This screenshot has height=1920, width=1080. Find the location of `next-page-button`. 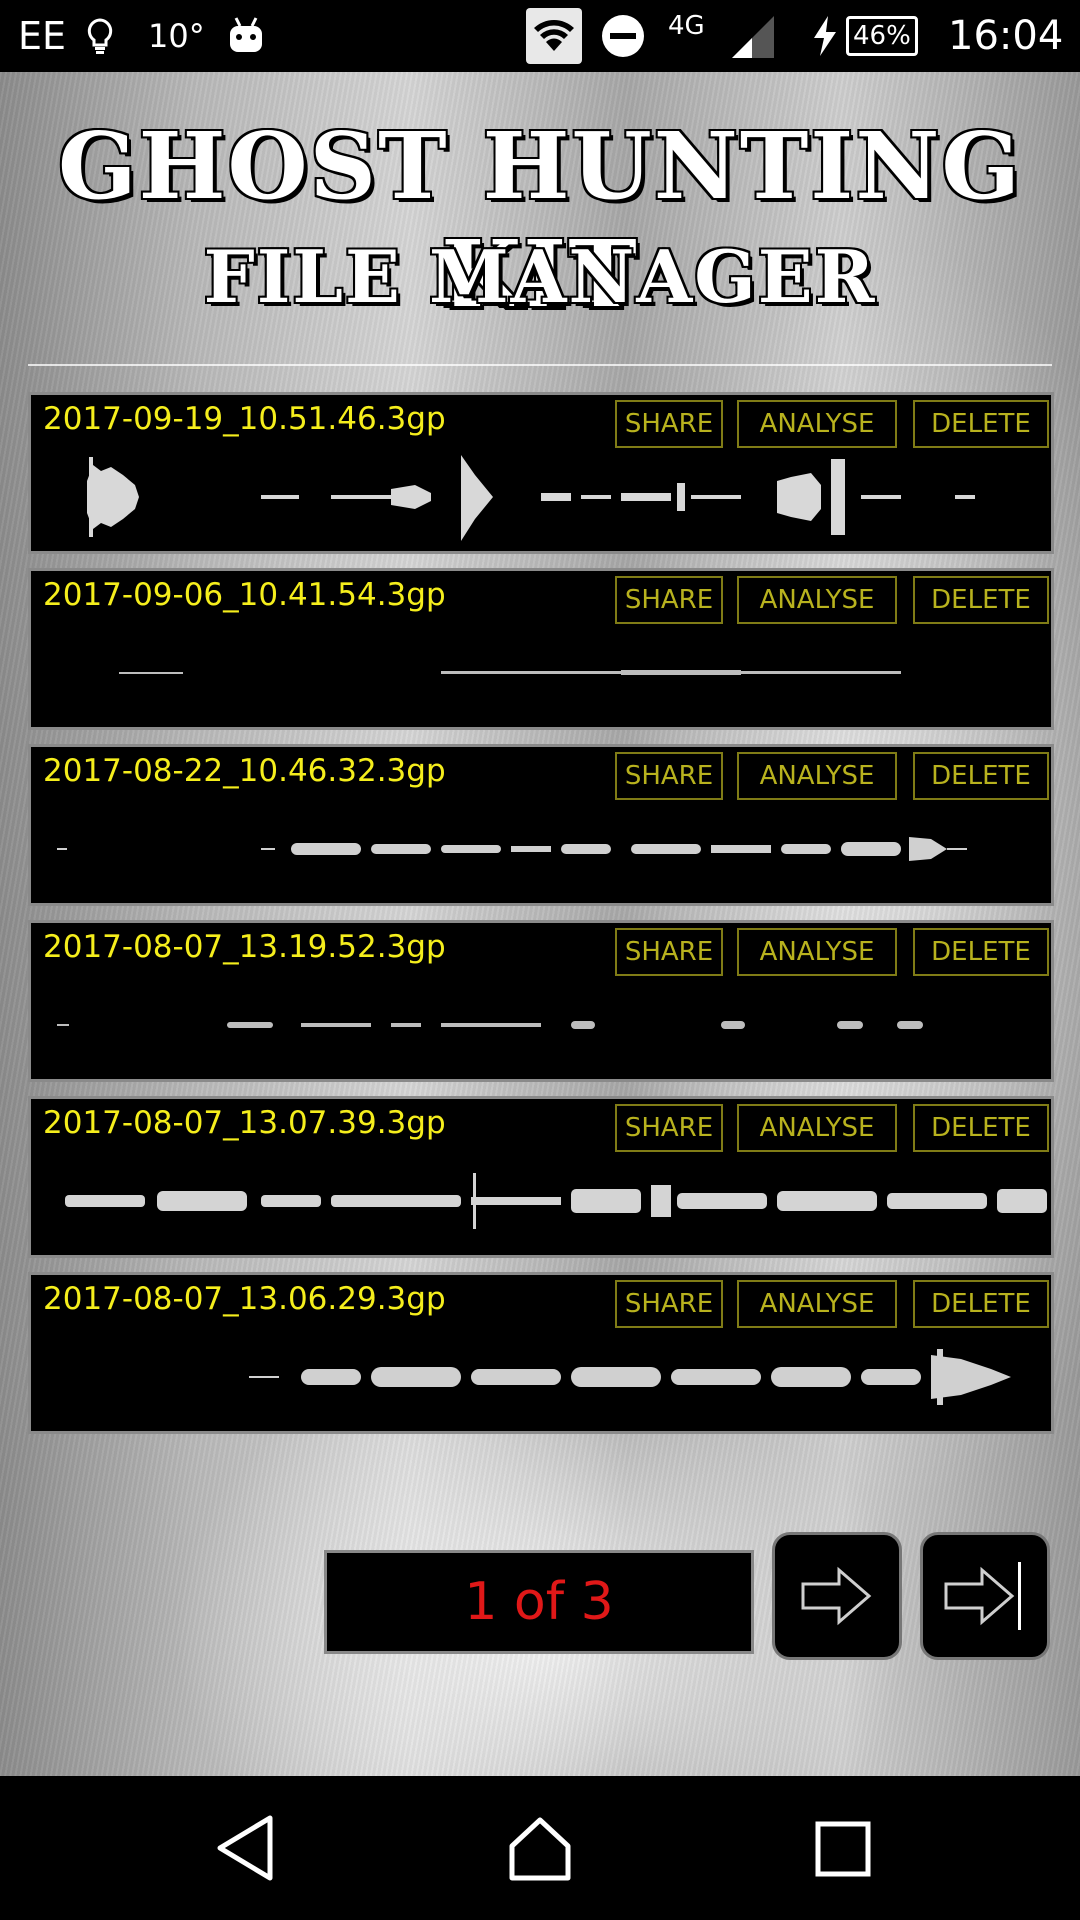

next-page-button is located at coordinates (837, 1596).